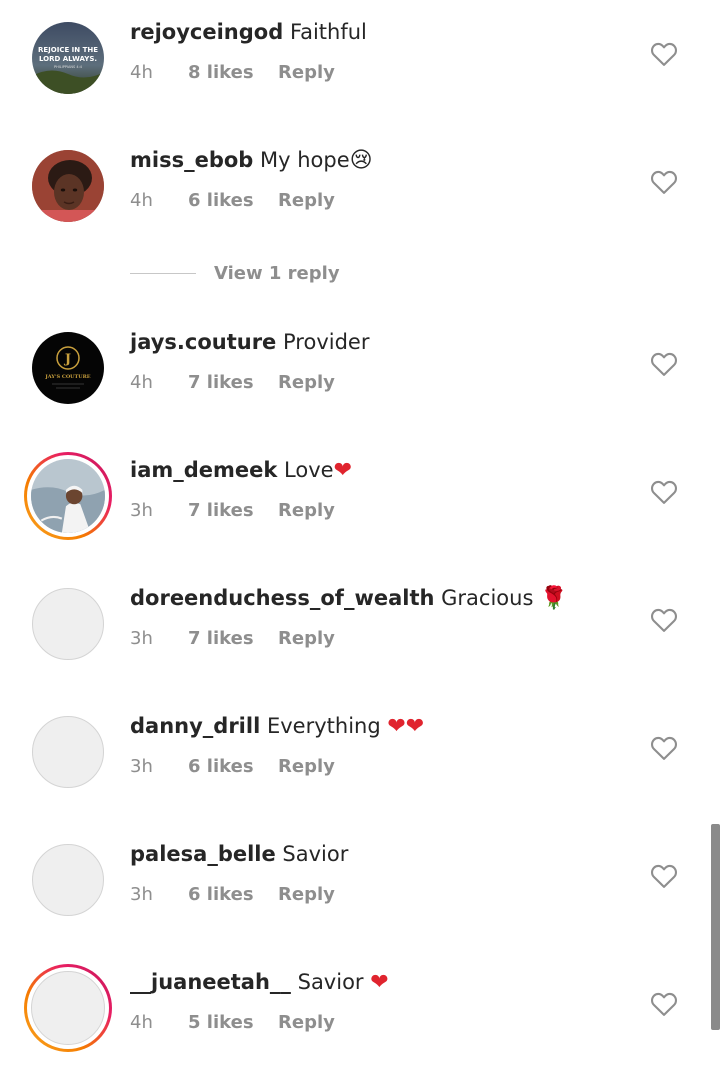 Image resolution: width=720 pixels, height=1071 pixels. I want to click on view-replies-button: View 1 reply, so click(235, 273).